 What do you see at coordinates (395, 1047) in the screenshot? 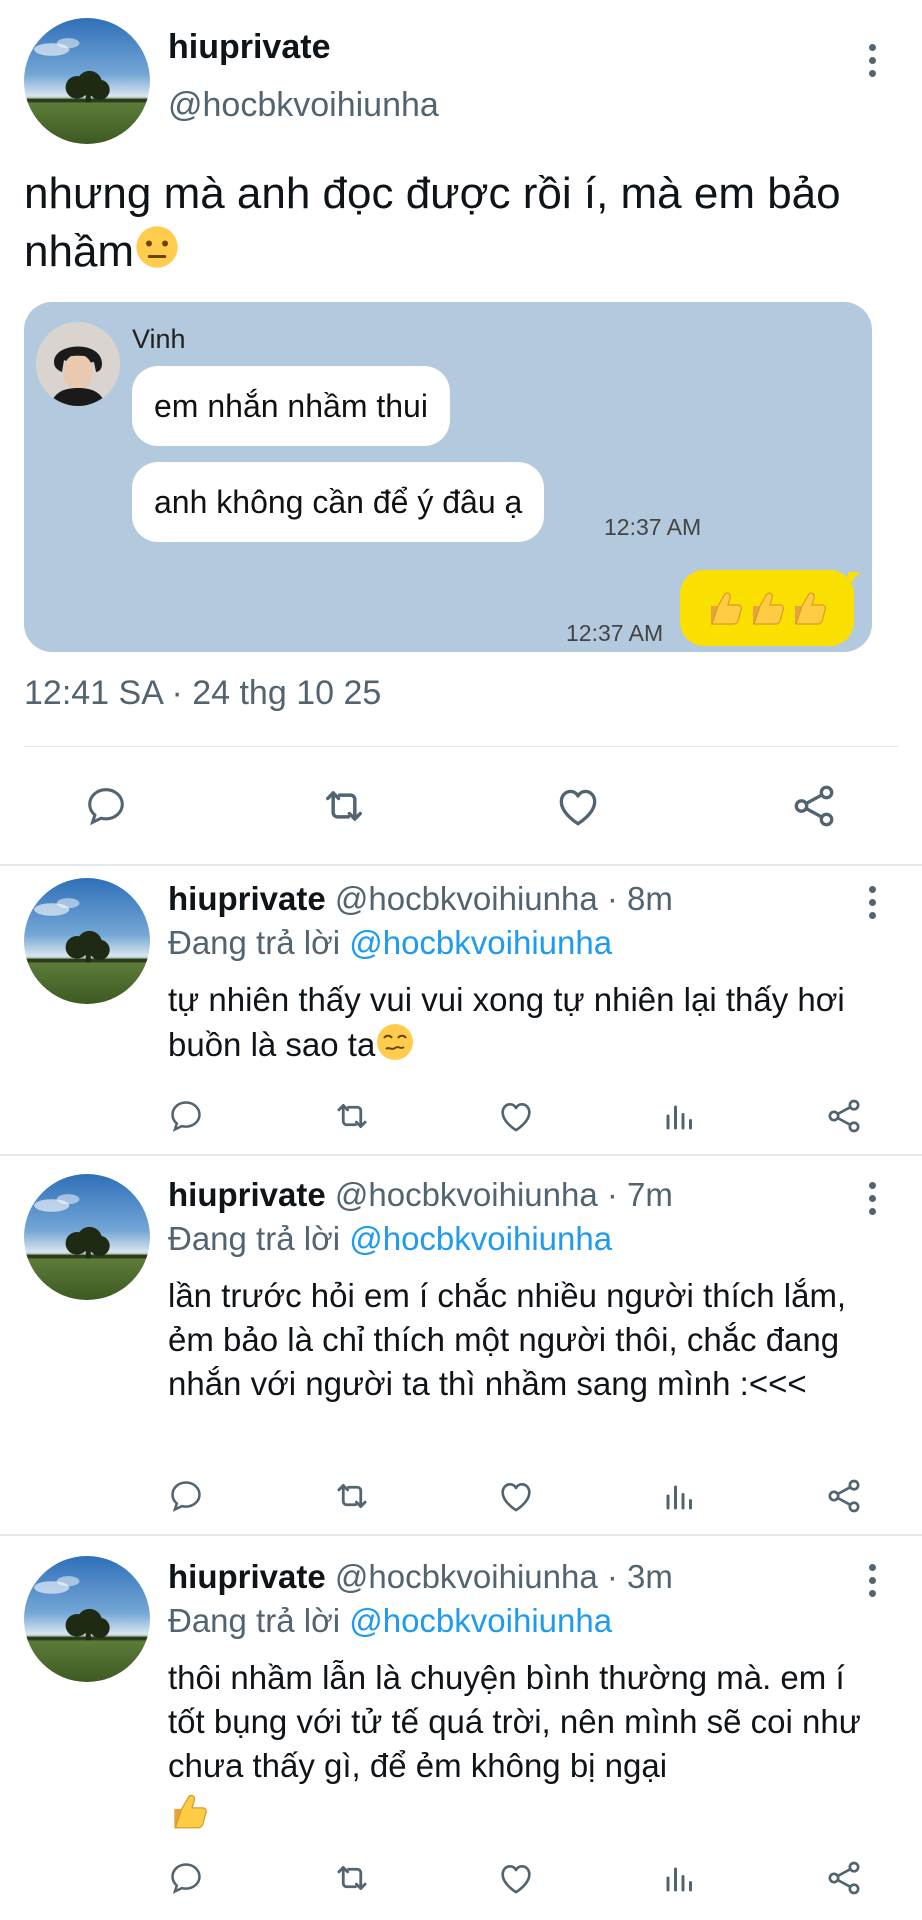
I see `woozy-face-icon` at bounding box center [395, 1047].